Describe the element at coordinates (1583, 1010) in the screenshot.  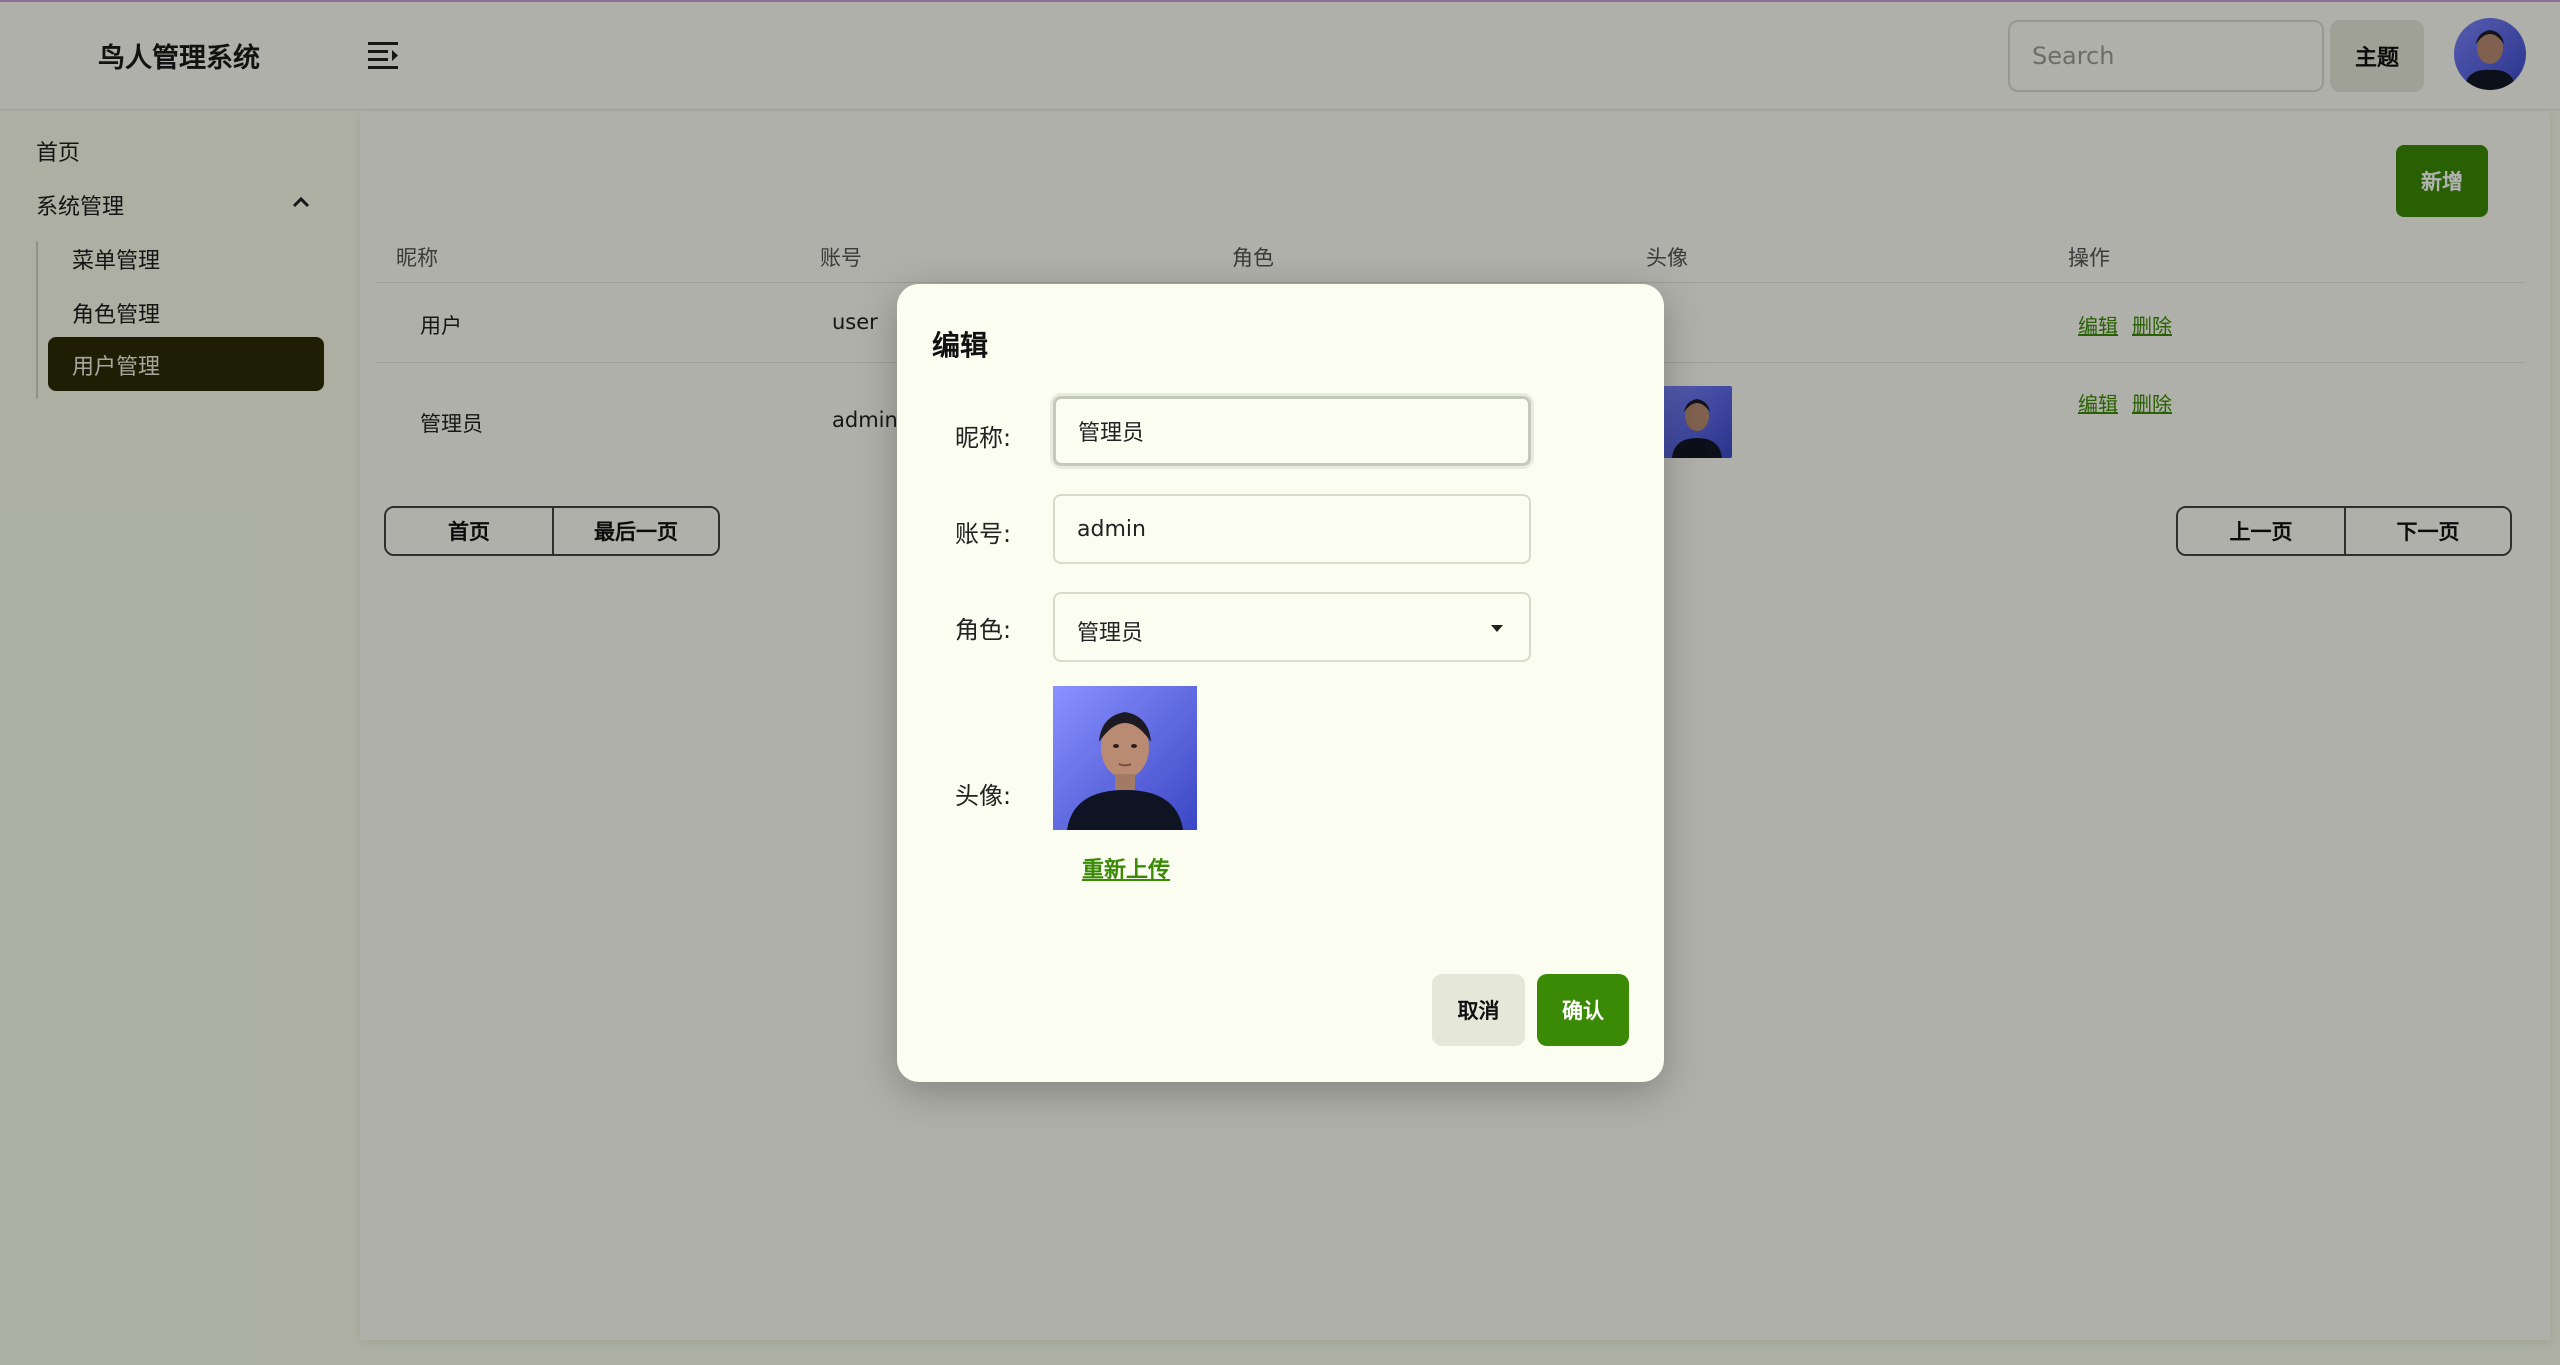
I see `confirm-button: 确认` at that location.